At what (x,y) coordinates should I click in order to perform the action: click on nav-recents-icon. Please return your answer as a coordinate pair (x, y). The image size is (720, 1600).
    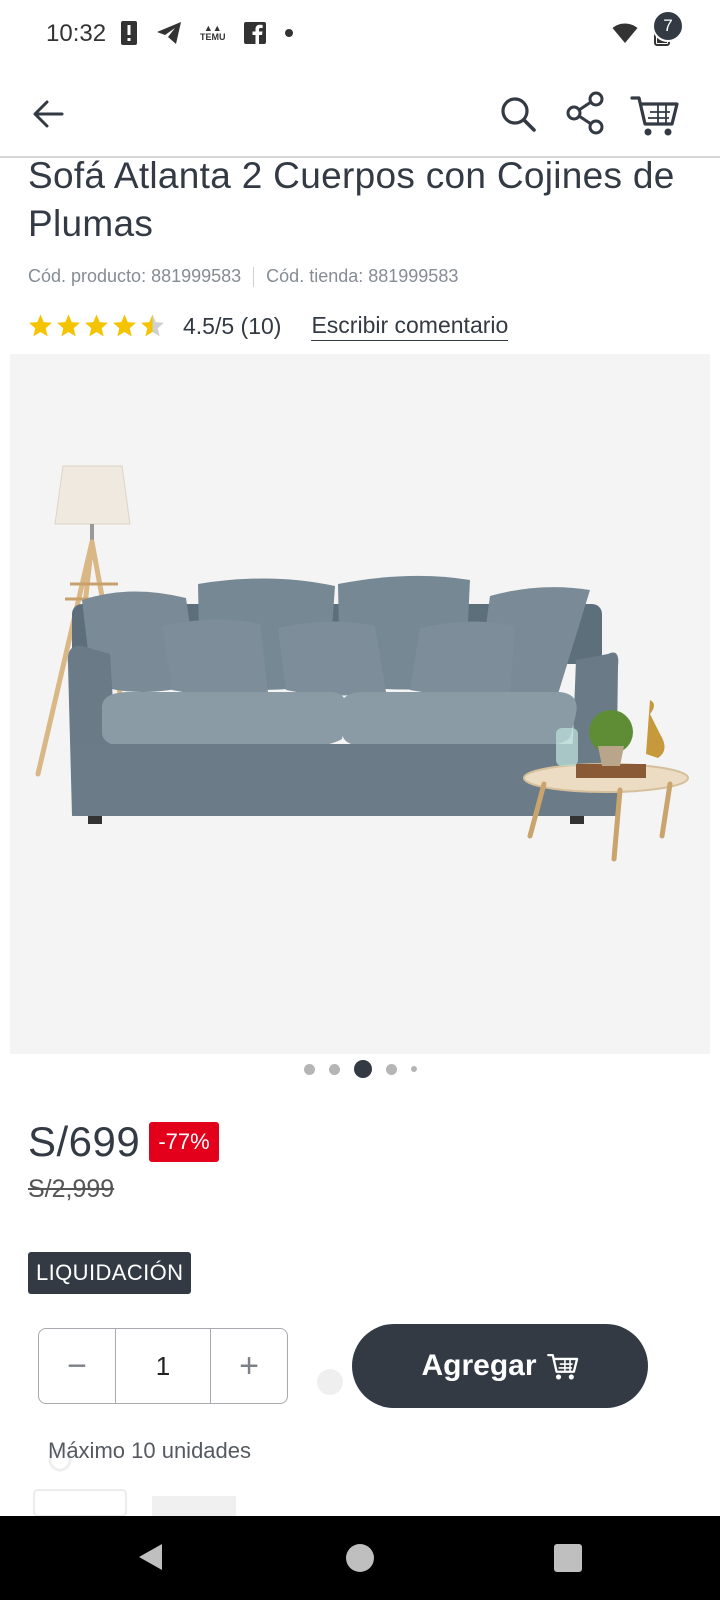
    Looking at the image, I should click on (568, 1558).